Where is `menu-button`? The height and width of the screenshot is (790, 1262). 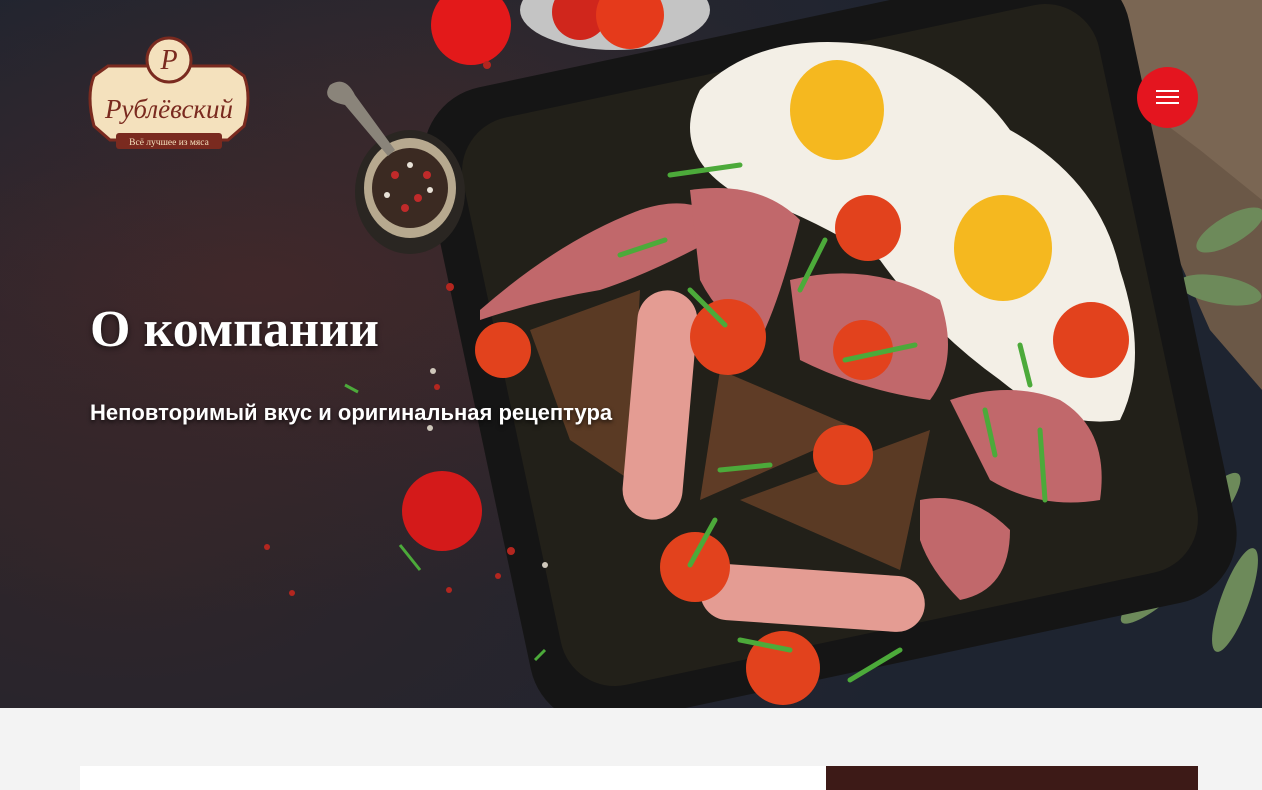 menu-button is located at coordinates (1167, 97).